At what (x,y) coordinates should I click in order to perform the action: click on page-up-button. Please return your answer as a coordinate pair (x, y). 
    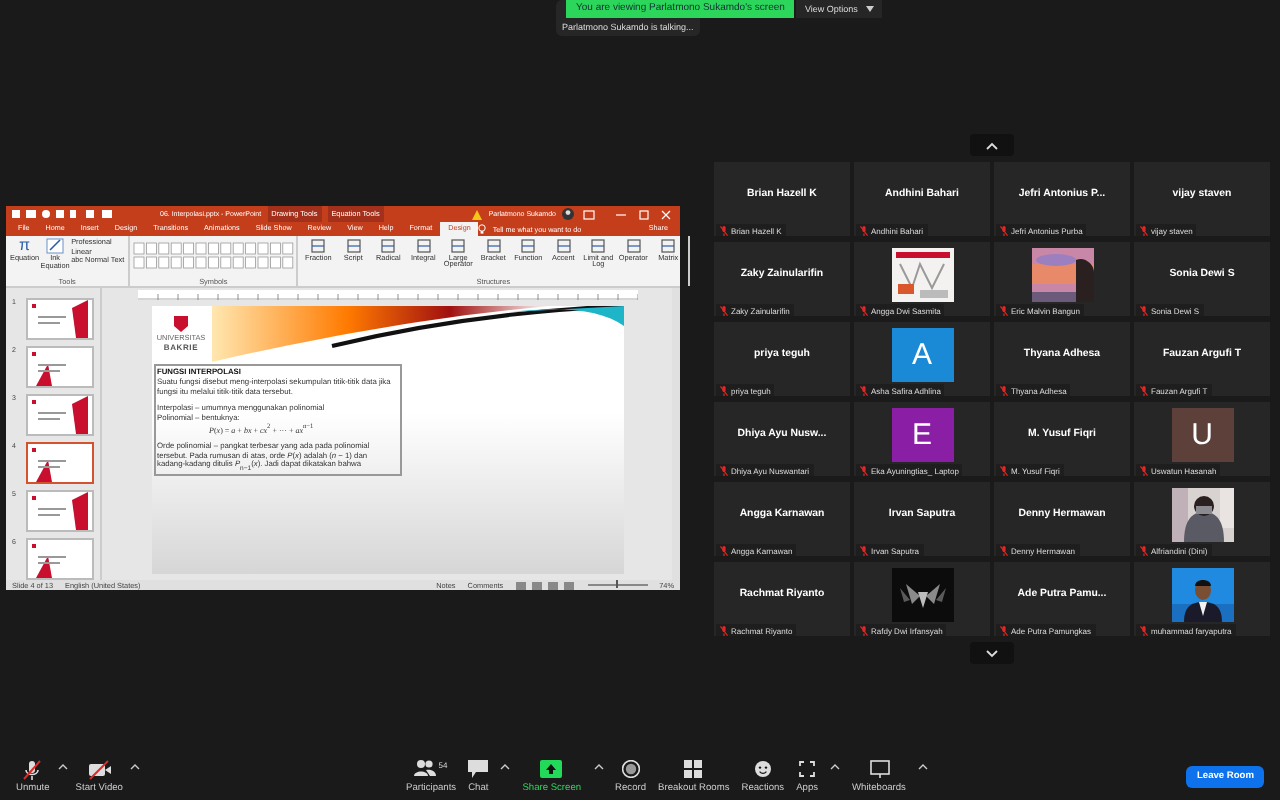
    Looking at the image, I should click on (992, 145).